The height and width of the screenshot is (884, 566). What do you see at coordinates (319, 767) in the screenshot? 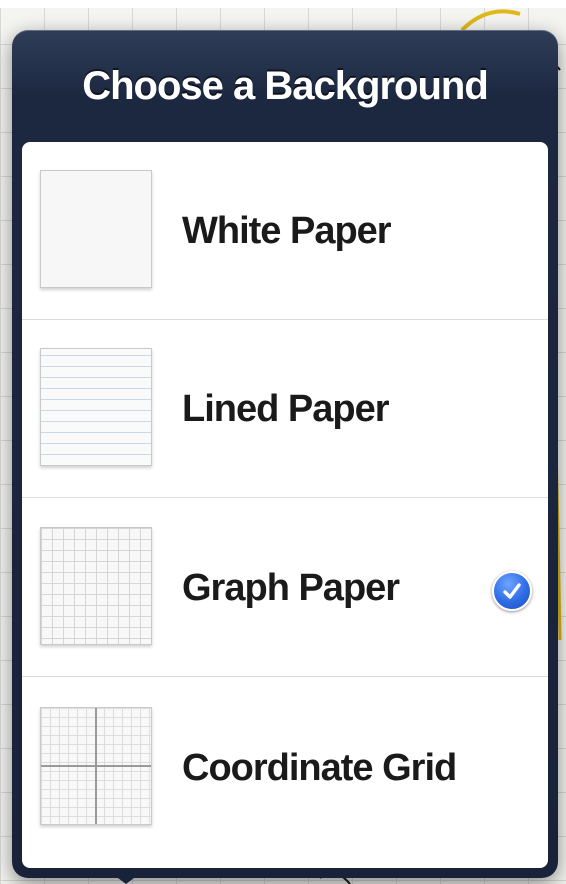
I see `option-label: Coordinate Grid` at bounding box center [319, 767].